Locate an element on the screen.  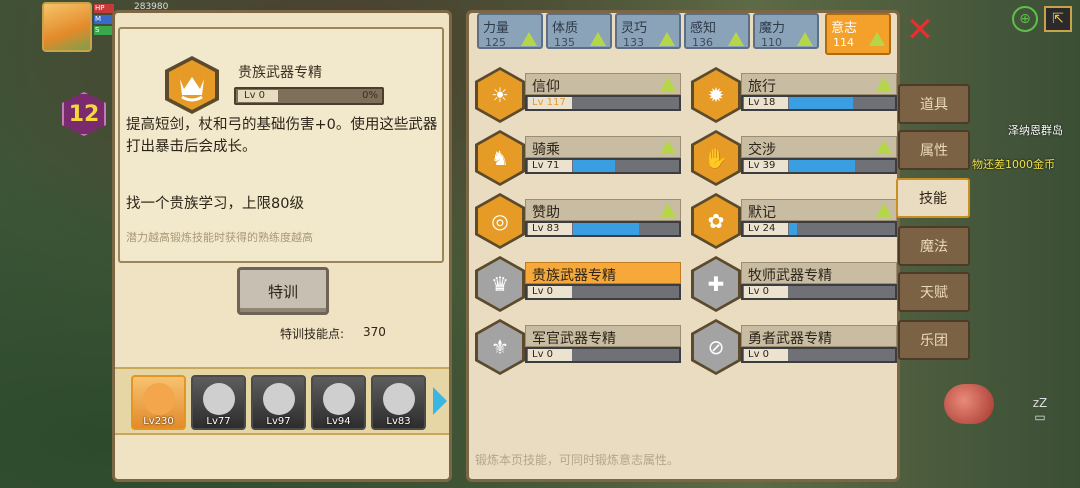
attr-name: 力量 is located at coordinates (496, 28).